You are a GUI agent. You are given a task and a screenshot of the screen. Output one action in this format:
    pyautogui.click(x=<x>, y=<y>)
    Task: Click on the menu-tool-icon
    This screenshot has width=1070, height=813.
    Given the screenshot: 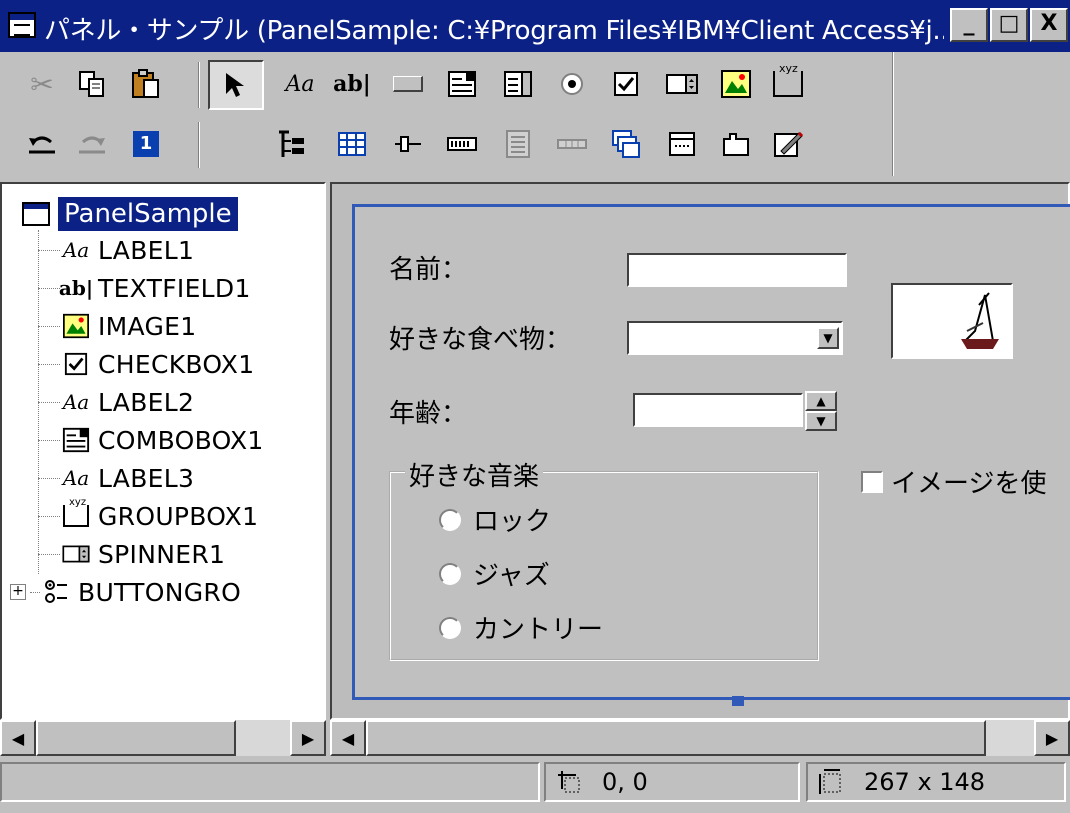 What is the action you would take?
    pyautogui.click(x=682, y=144)
    